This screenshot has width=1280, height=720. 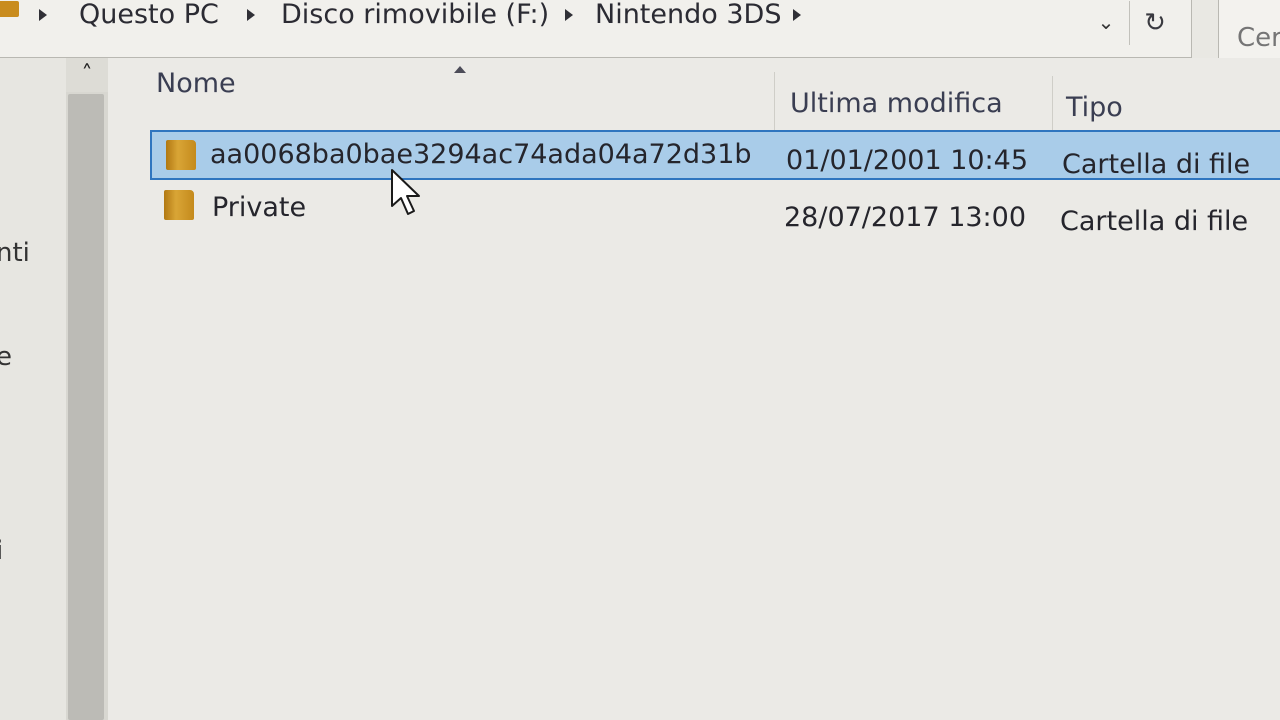 What do you see at coordinates (1, 551) in the screenshot?
I see `nav-item-label: i` at bounding box center [1, 551].